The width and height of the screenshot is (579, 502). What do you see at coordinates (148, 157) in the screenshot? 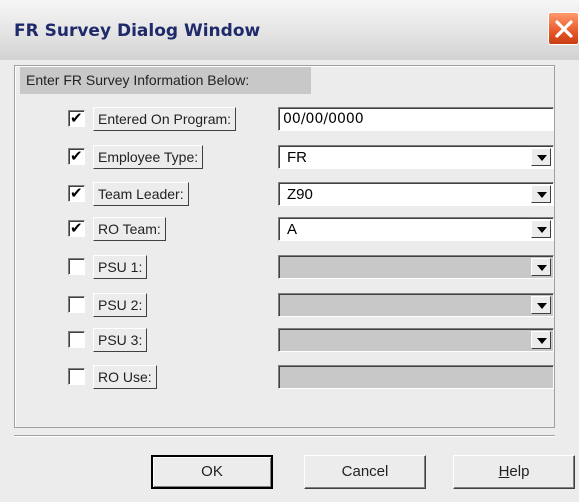
I see `employee-type-label: Employee Type:` at bounding box center [148, 157].